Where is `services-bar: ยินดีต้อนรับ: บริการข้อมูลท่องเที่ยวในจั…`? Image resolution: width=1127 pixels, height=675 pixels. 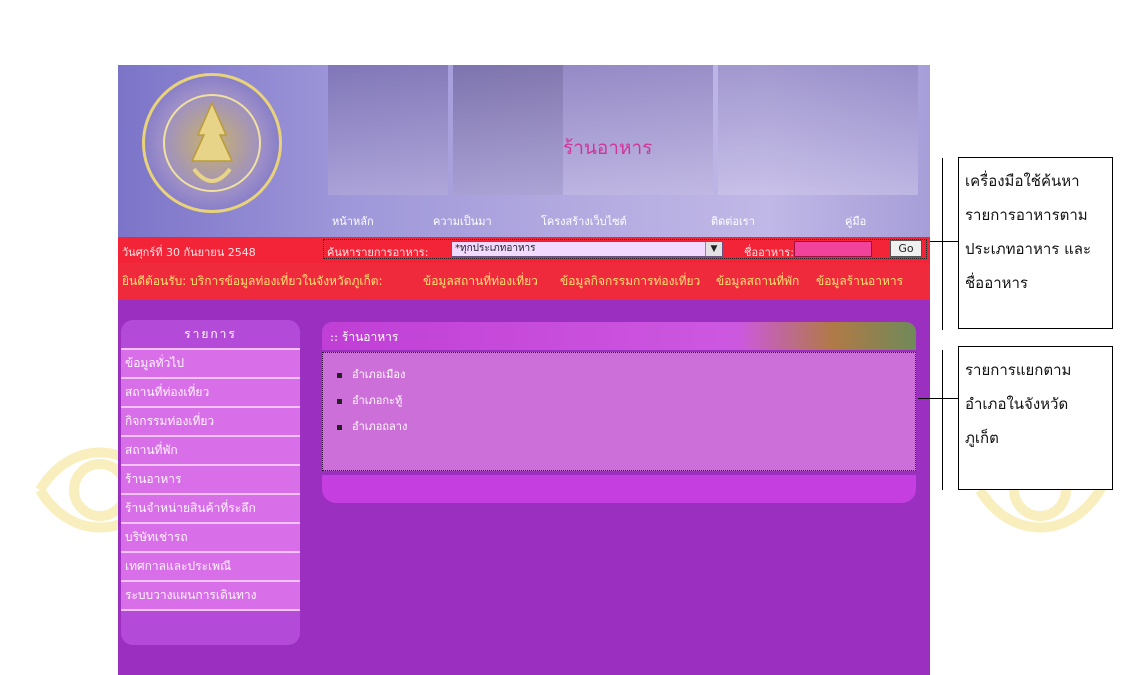
services-bar: ยินดีต้อนรับ: บริการข้อมูลท่องเที่ยวในจั… is located at coordinates (524, 281).